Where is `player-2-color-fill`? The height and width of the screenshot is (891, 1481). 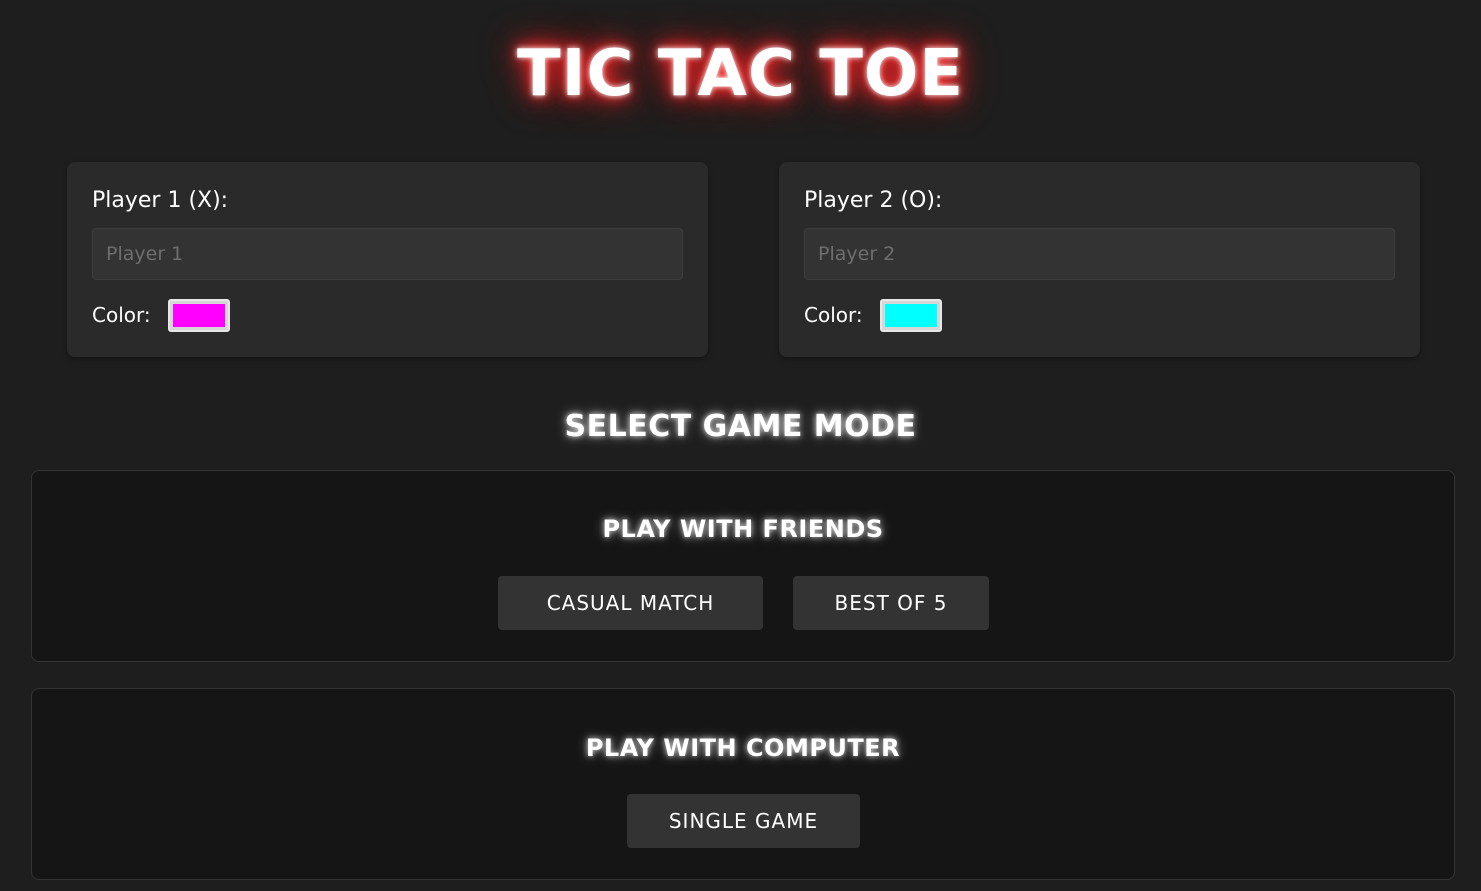
player-2-color-fill is located at coordinates (911, 315).